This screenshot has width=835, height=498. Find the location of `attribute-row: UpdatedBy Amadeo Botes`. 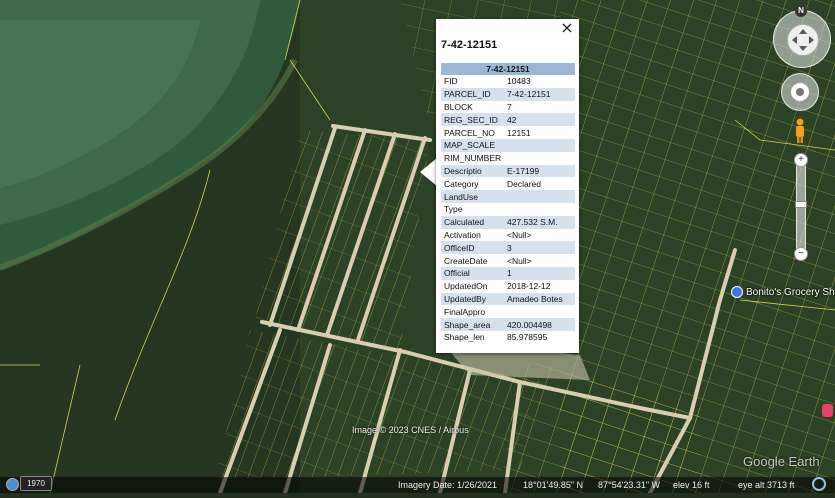

attribute-row: UpdatedBy Amadeo Botes is located at coordinates (508, 299).